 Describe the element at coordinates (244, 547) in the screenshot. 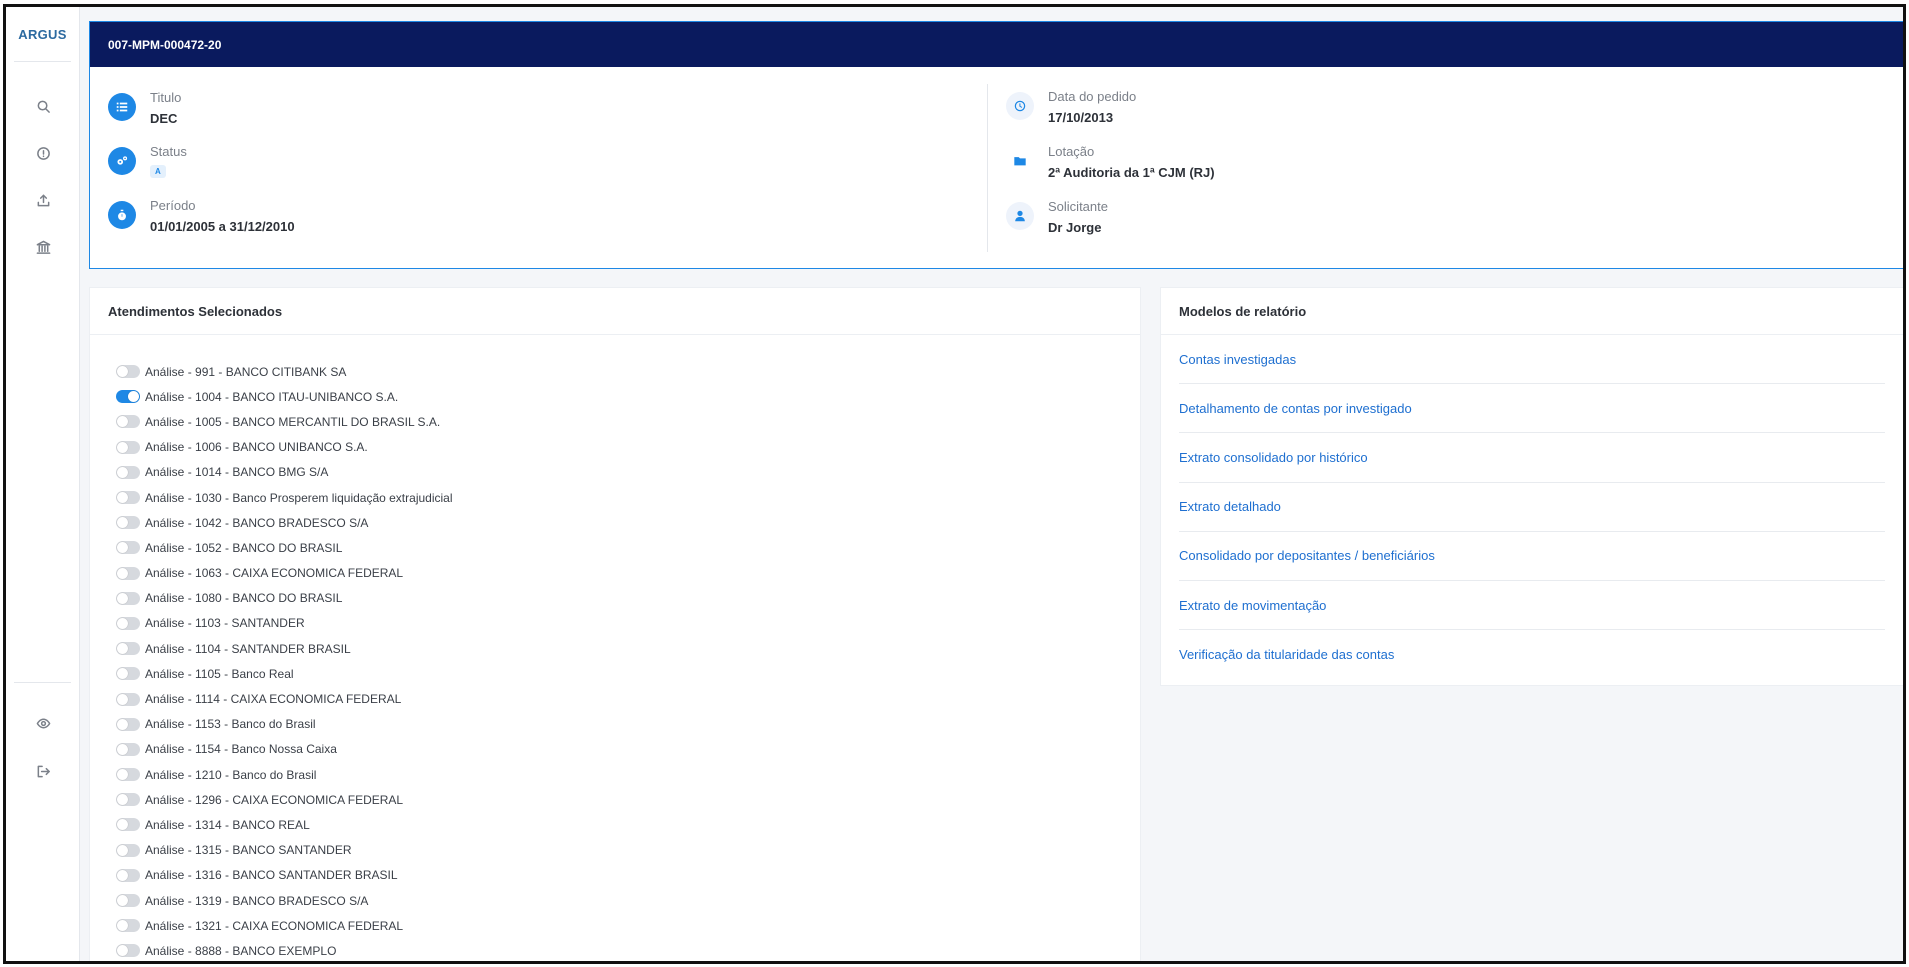

I see `atendimento-label: Análise - 1052 - BANCO DO BRASIL` at that location.